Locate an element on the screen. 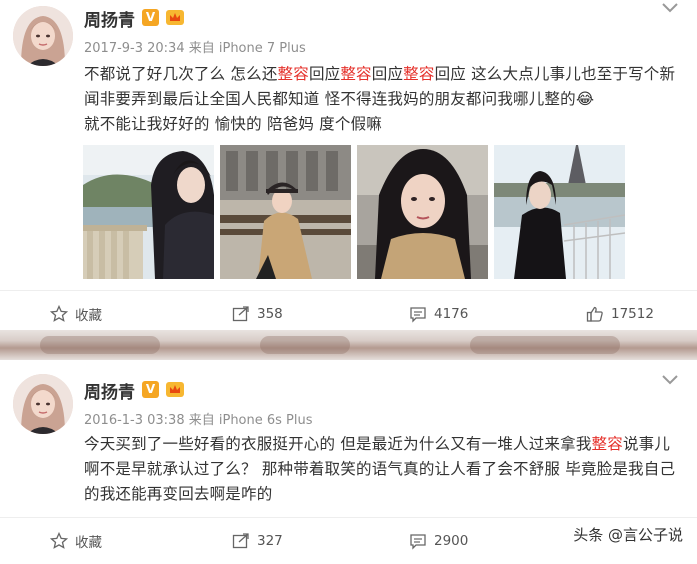  comment-button: 2900 is located at coordinates (438, 541).